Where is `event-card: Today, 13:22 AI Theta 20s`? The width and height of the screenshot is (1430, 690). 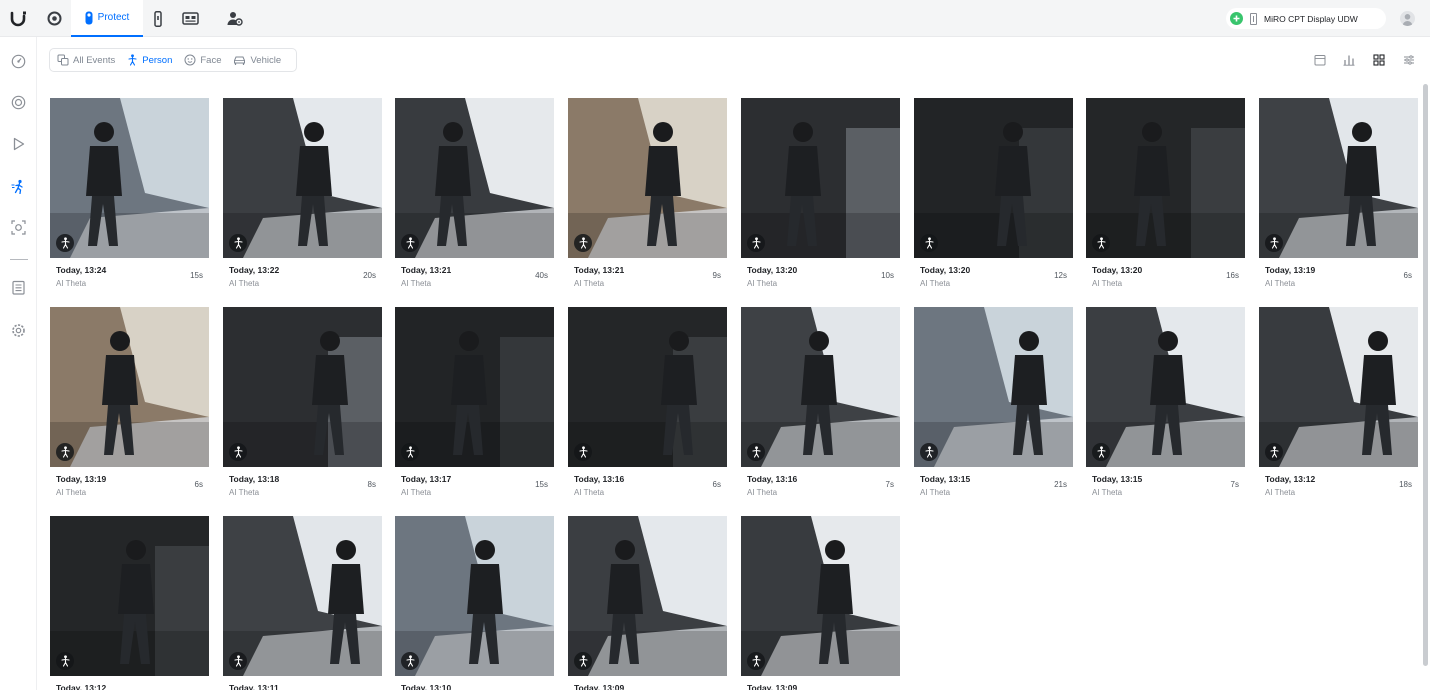
event-card: Today, 13:22 AI Theta 20s is located at coordinates (302, 198).